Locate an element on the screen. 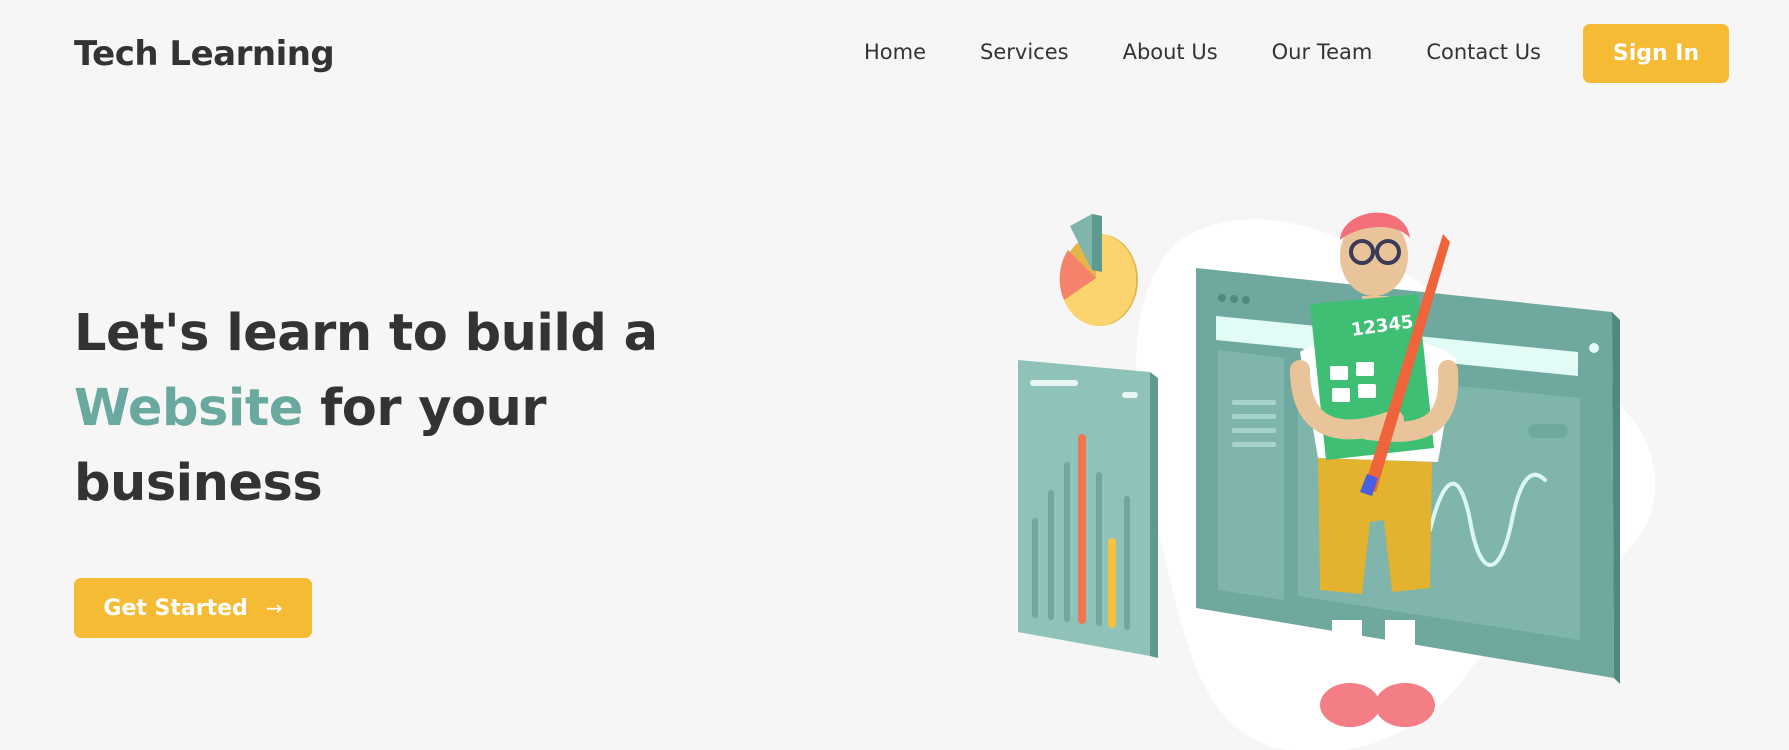 This screenshot has width=1789, height=750. bar-chart-card is located at coordinates (1088, 509).